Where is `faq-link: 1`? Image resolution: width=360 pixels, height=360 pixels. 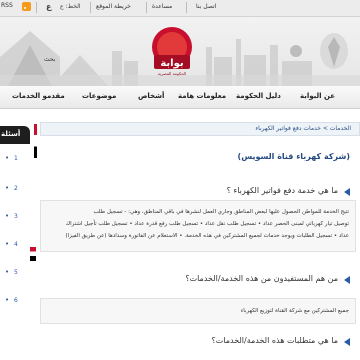 faq-link: 1 is located at coordinates (16, 158).